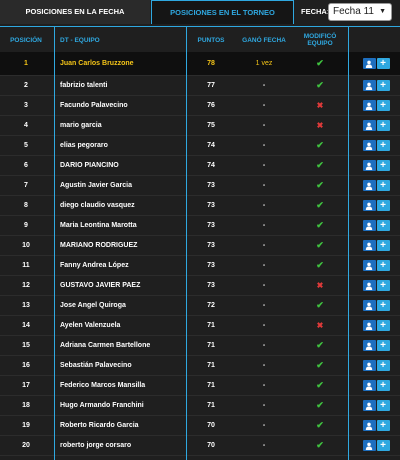  Describe the element at coordinates (80, 40) in the screenshot. I see `header-team: DT - EQUIPO` at that location.